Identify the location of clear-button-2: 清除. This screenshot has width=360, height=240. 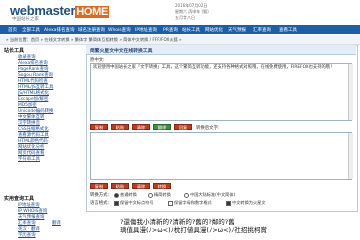
(141, 186).